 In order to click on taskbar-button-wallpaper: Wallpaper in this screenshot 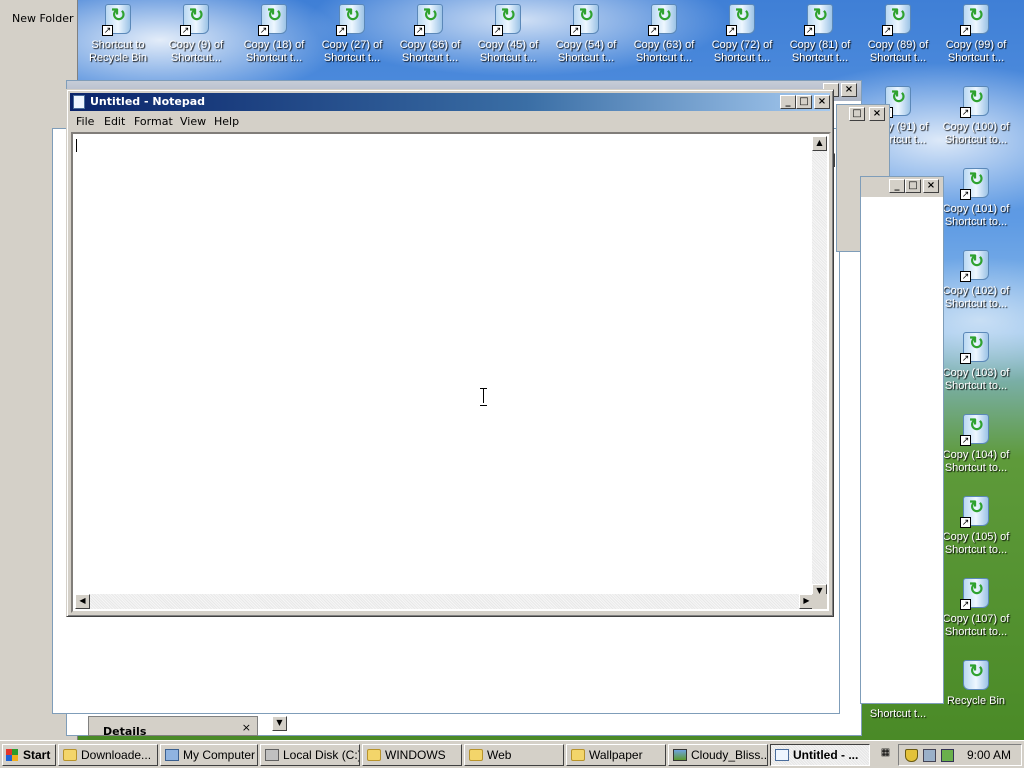, I will do `click(616, 755)`.